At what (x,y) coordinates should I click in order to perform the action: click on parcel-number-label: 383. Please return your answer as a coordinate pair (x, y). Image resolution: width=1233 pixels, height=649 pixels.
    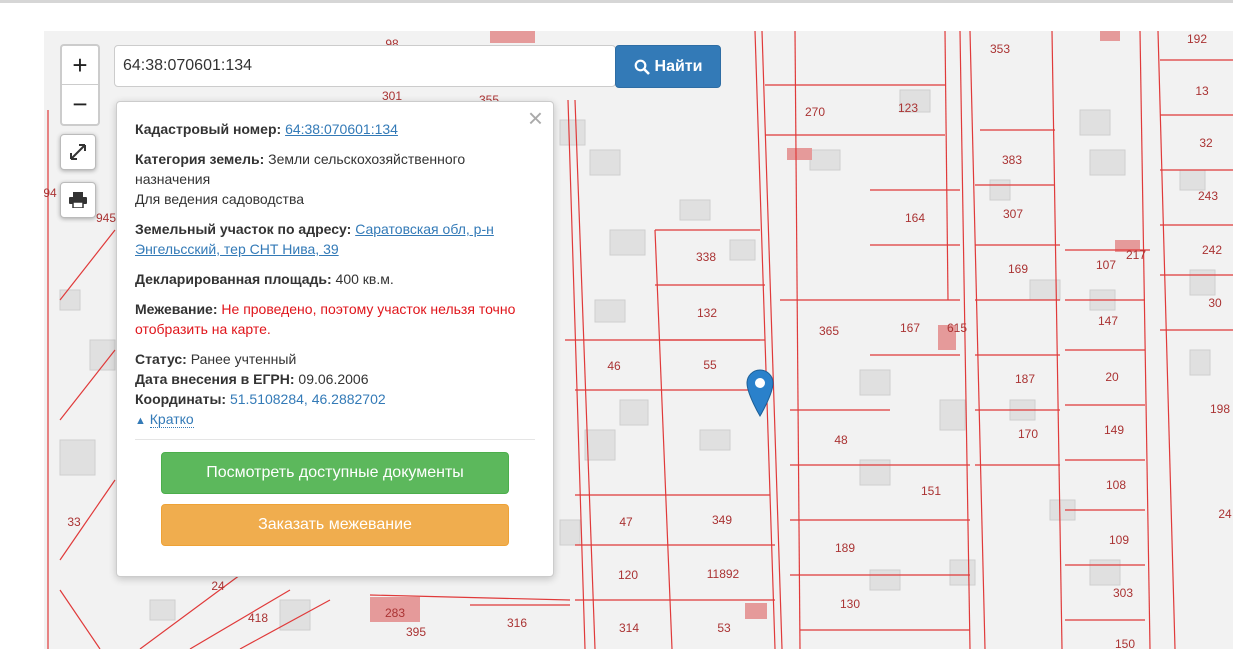
    Looking at the image, I should click on (1012, 160).